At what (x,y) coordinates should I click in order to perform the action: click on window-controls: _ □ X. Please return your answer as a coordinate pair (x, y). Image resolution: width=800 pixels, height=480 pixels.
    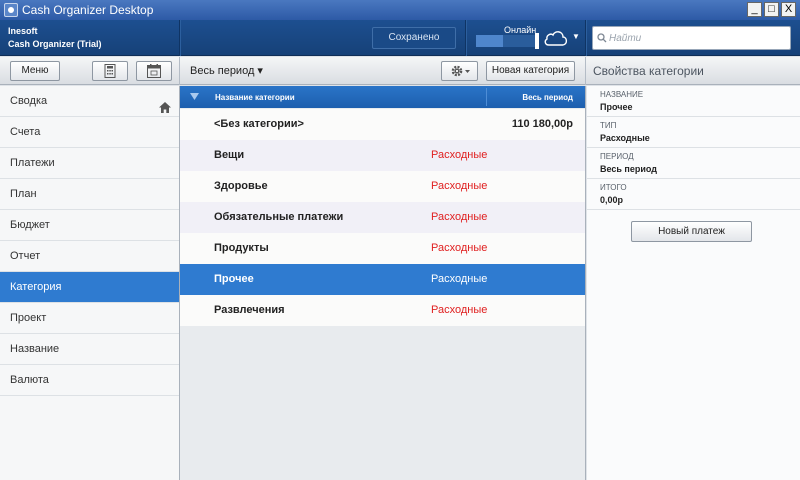
    Looking at the image, I should click on (771, 9).